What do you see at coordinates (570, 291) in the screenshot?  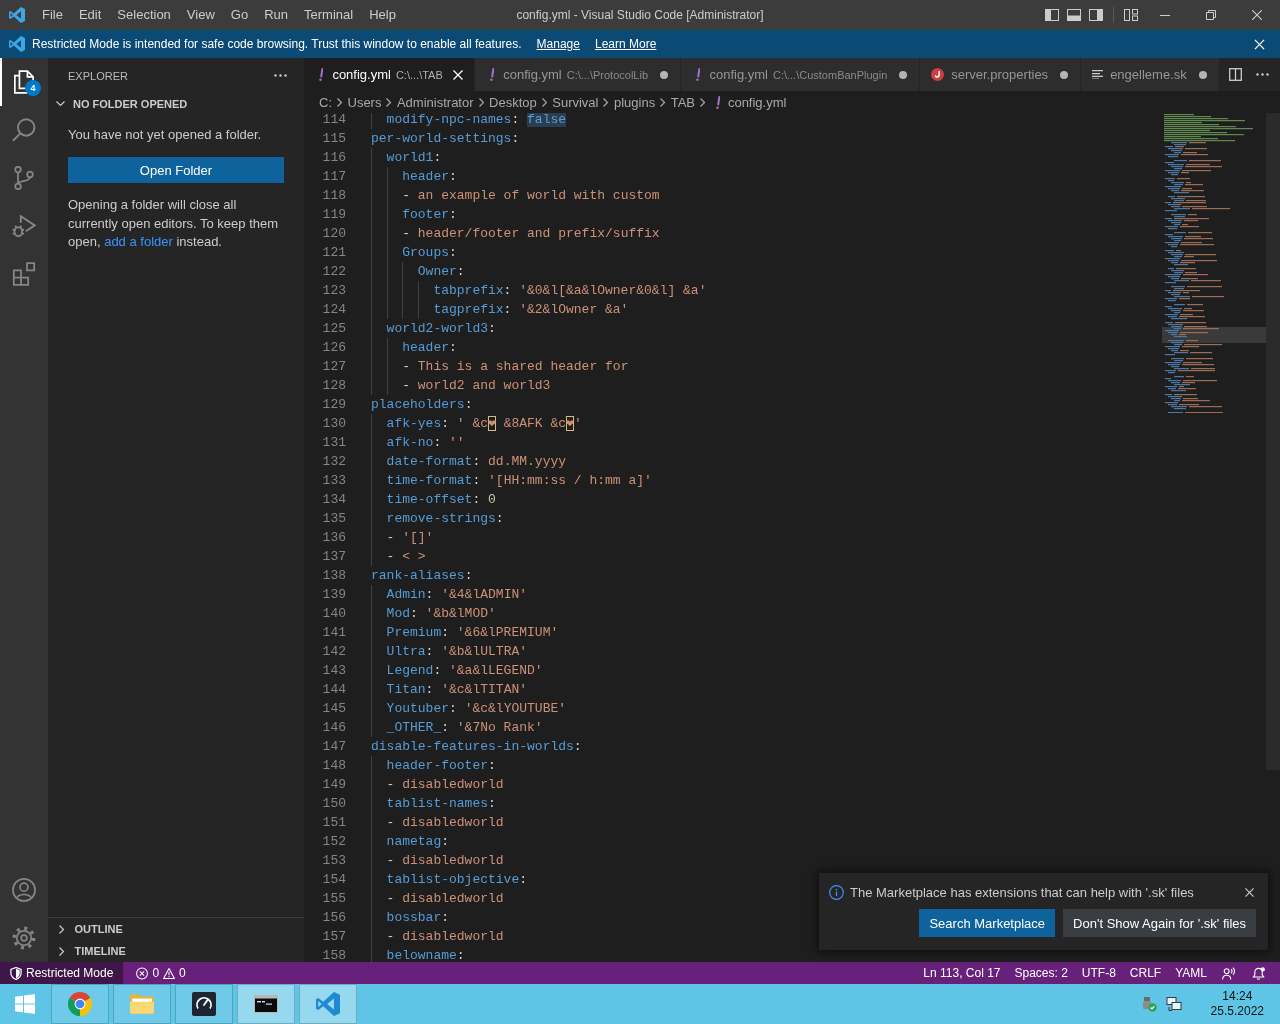 I see `code-line: tabprefix: '&0&l[&a&lOwner&0&l] &a'` at bounding box center [570, 291].